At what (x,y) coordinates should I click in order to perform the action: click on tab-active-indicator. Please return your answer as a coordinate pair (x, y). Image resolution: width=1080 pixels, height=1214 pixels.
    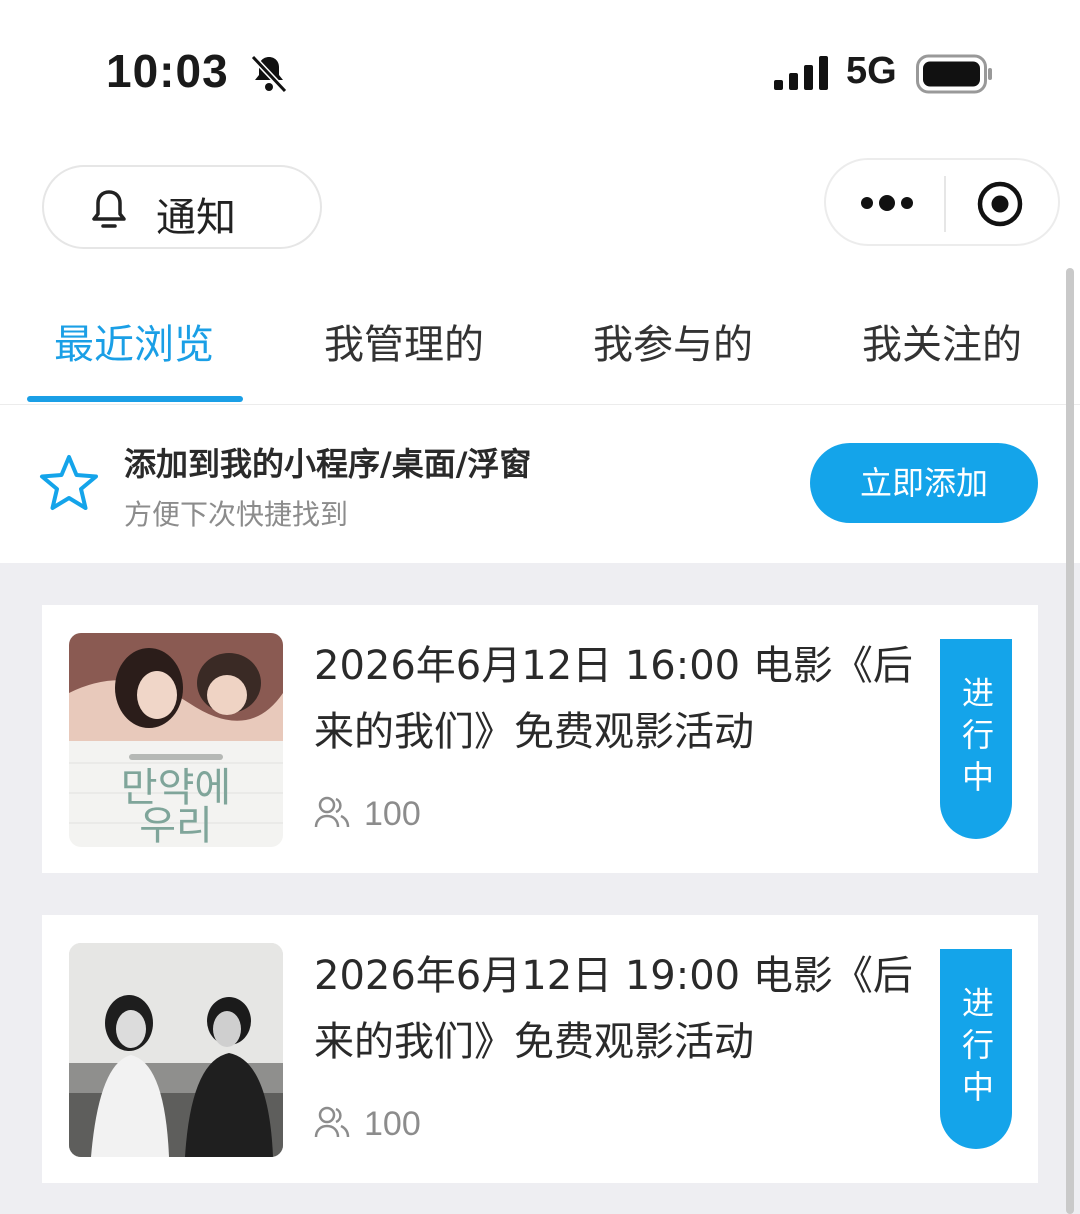
    Looking at the image, I should click on (135, 399).